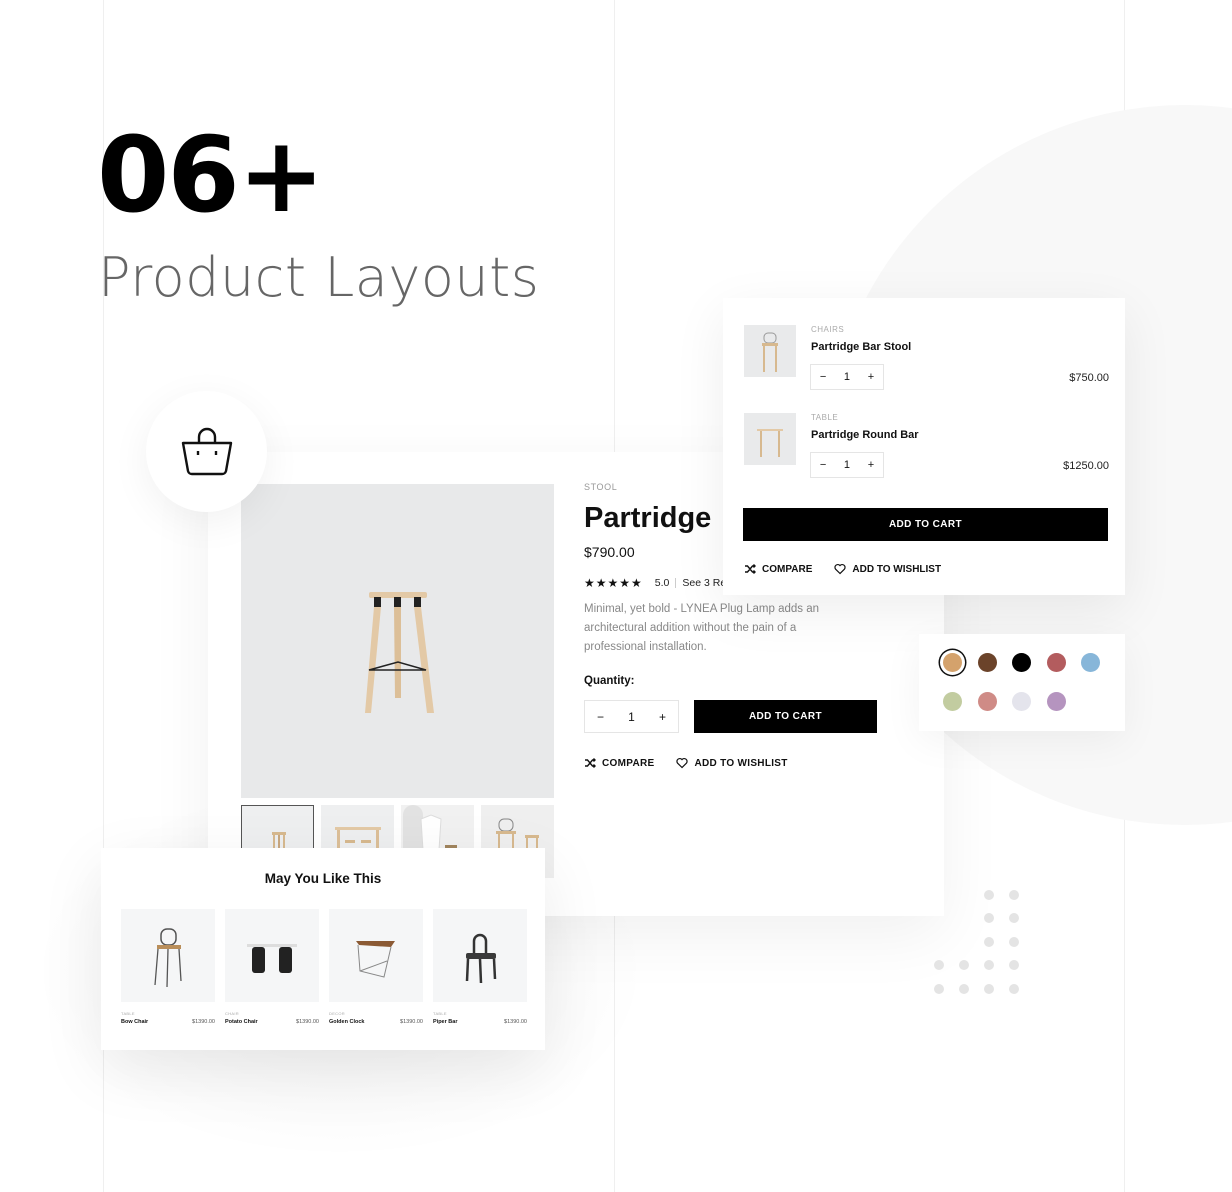  I want to click on recommendation-category: DECOR, so click(337, 1013).